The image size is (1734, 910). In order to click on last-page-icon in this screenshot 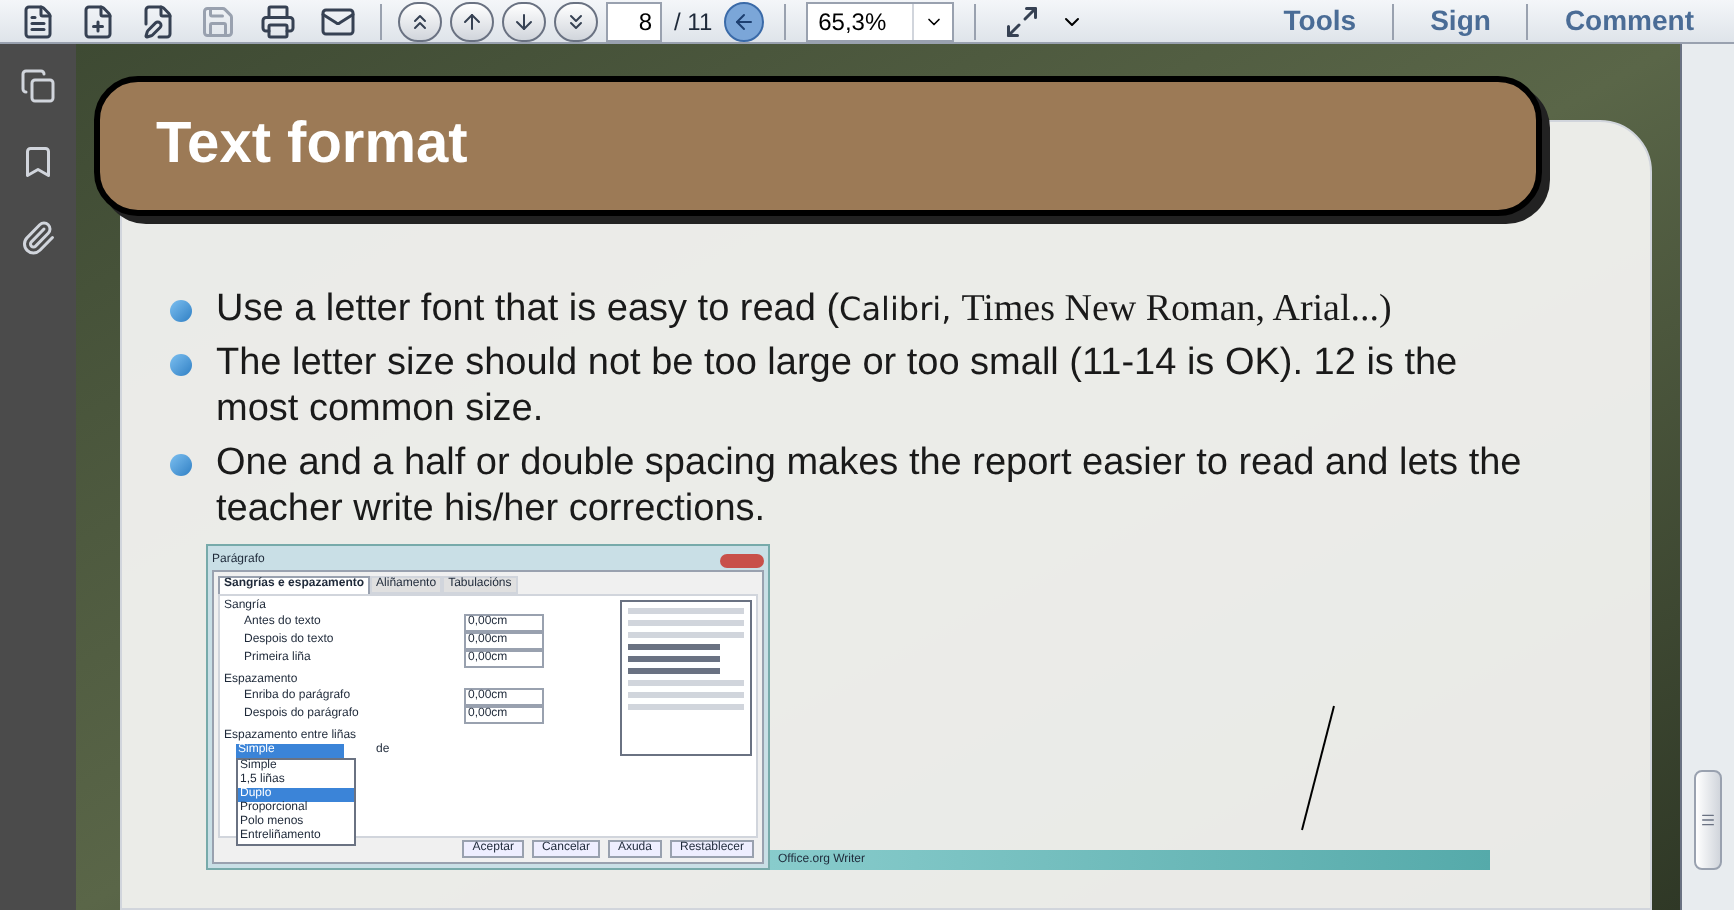, I will do `click(576, 21)`.